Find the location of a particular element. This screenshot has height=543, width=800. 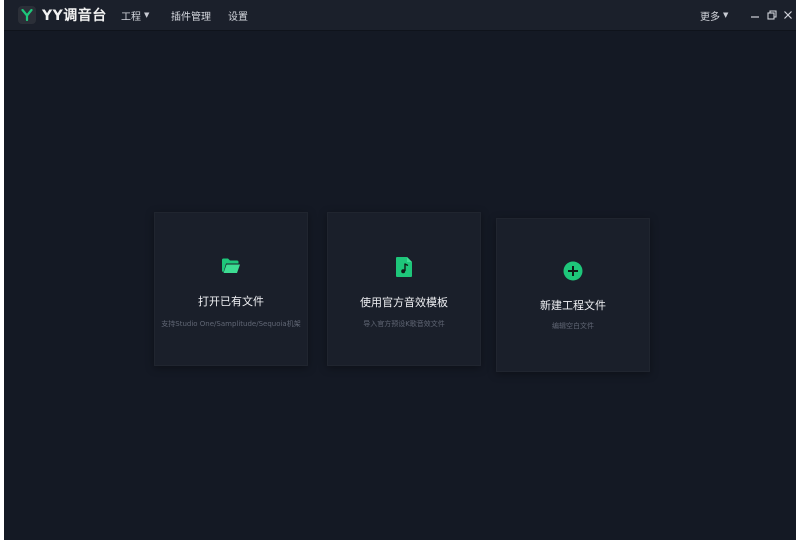

menu-plugins-label: 插件管理 is located at coordinates (191, 17).